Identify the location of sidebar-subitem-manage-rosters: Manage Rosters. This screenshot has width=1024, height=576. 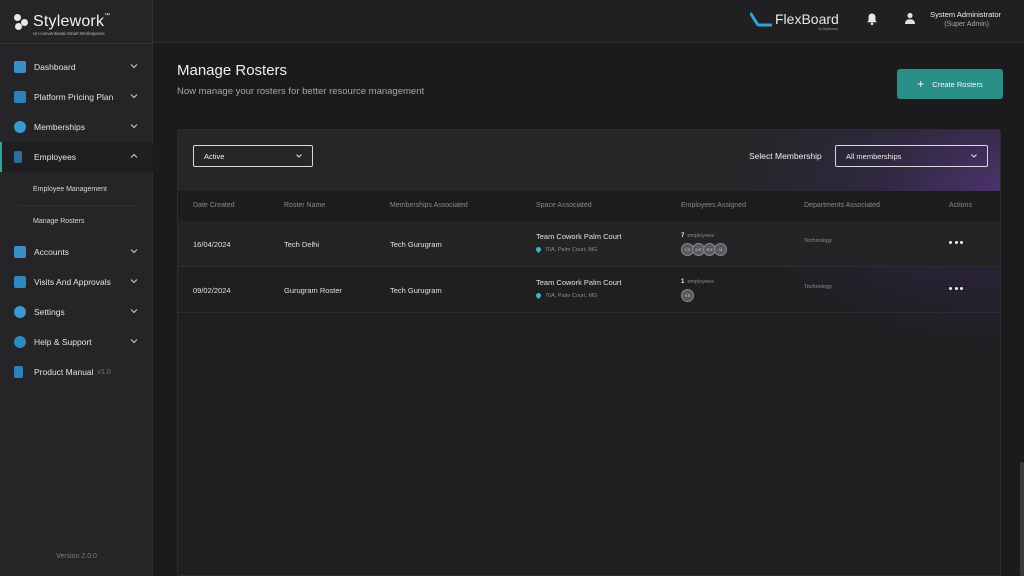
(76, 221).